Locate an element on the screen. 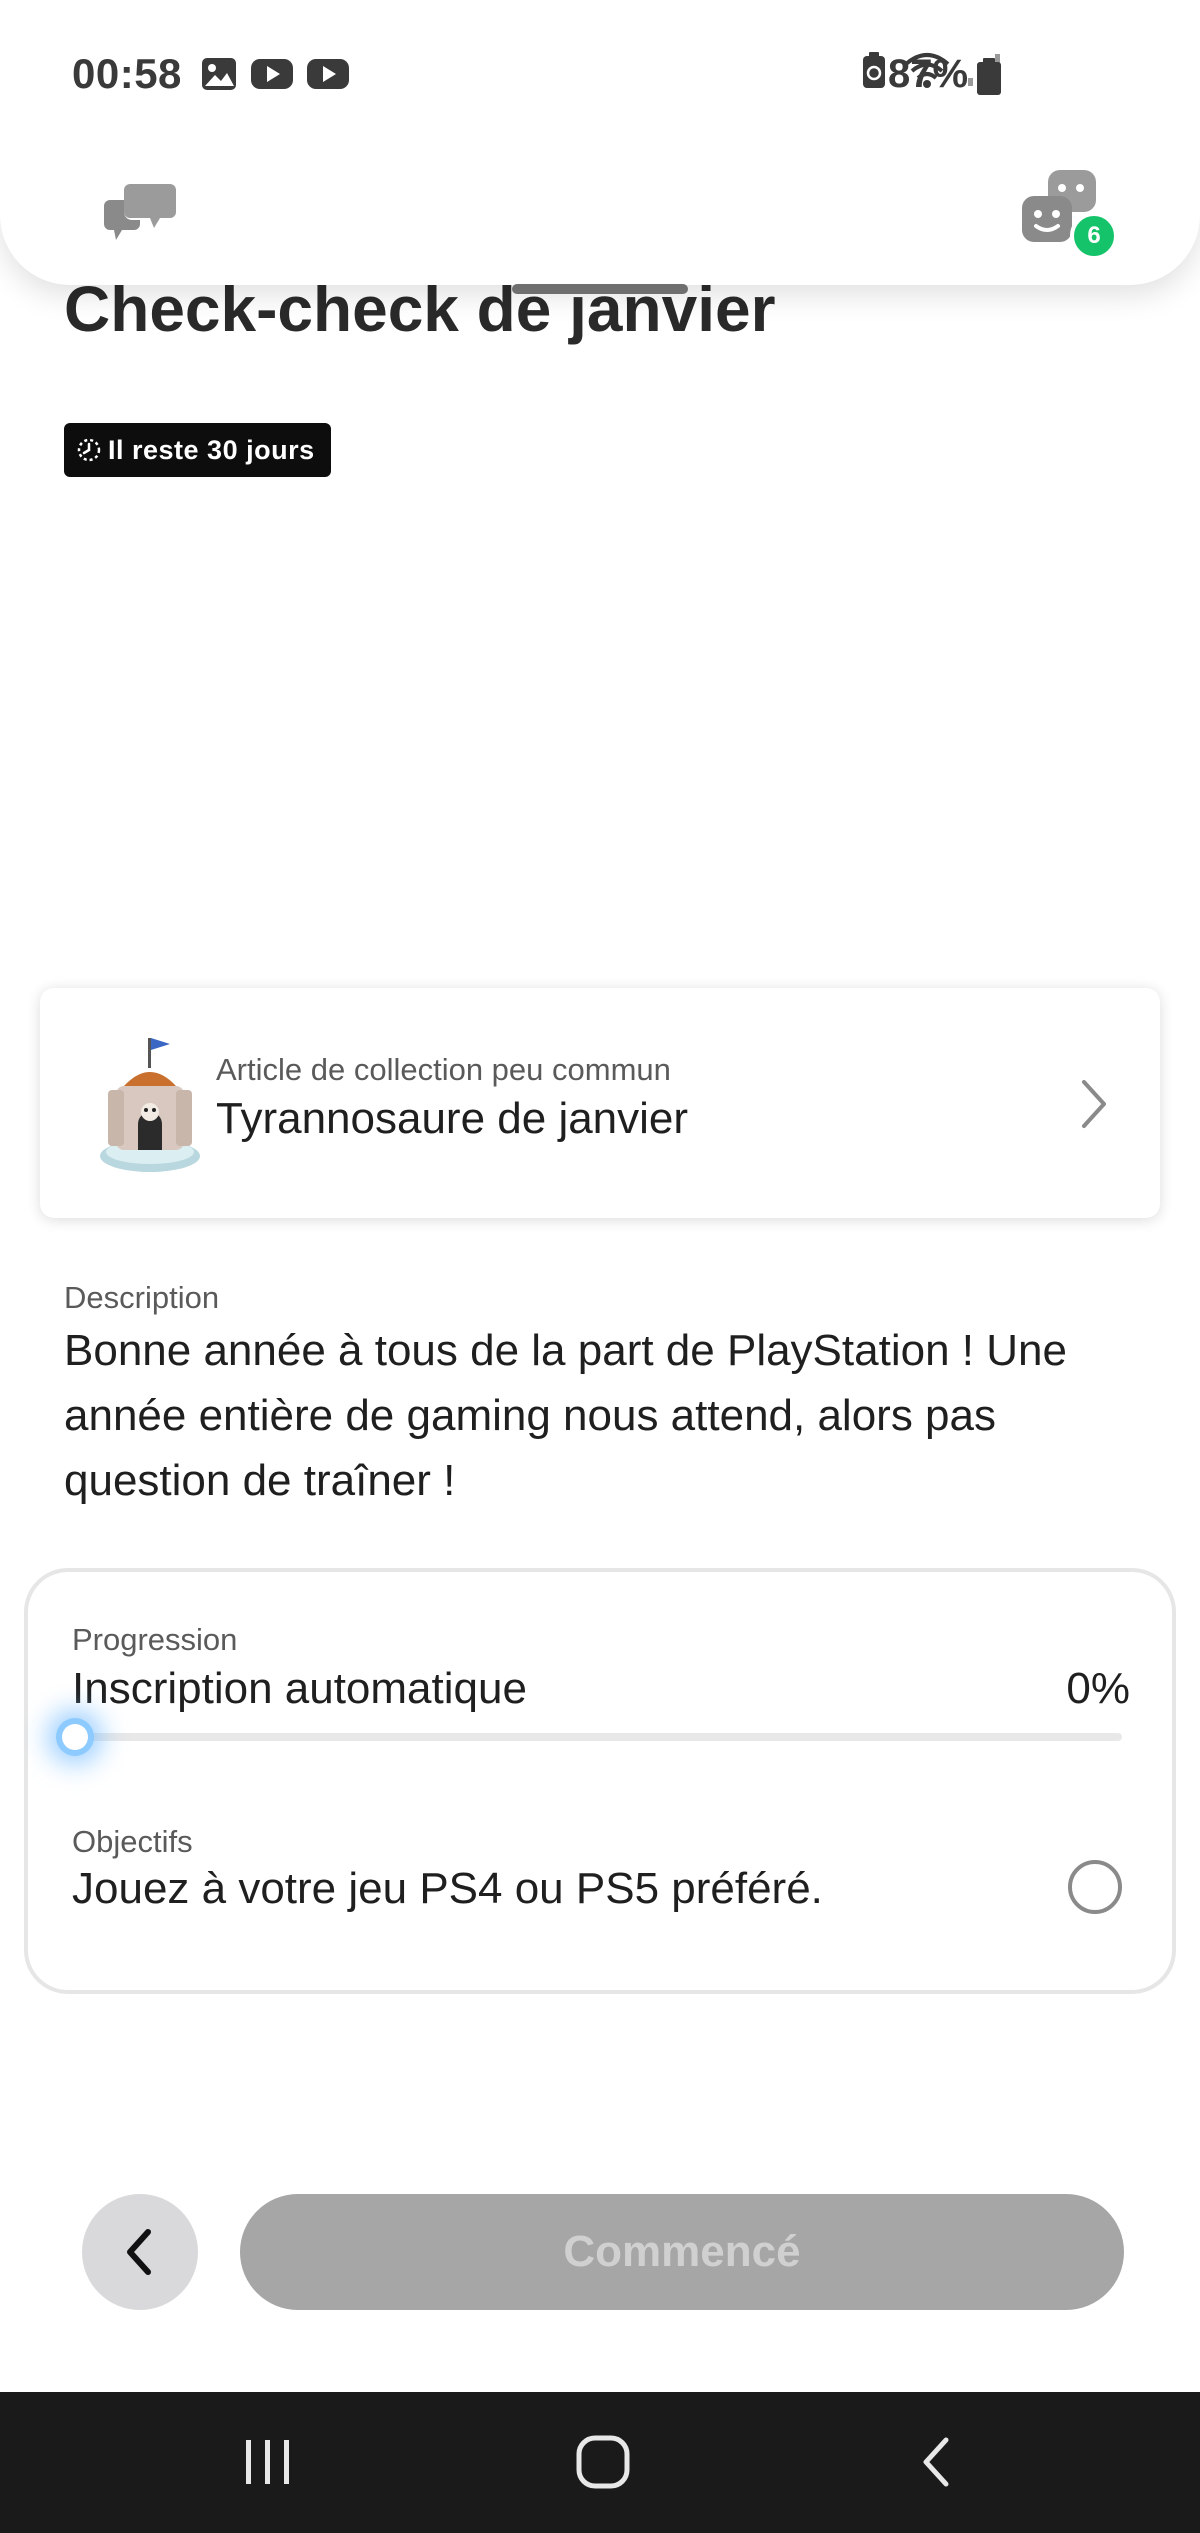  time-remaining-chip: Il reste 30 jours is located at coordinates (197, 450).